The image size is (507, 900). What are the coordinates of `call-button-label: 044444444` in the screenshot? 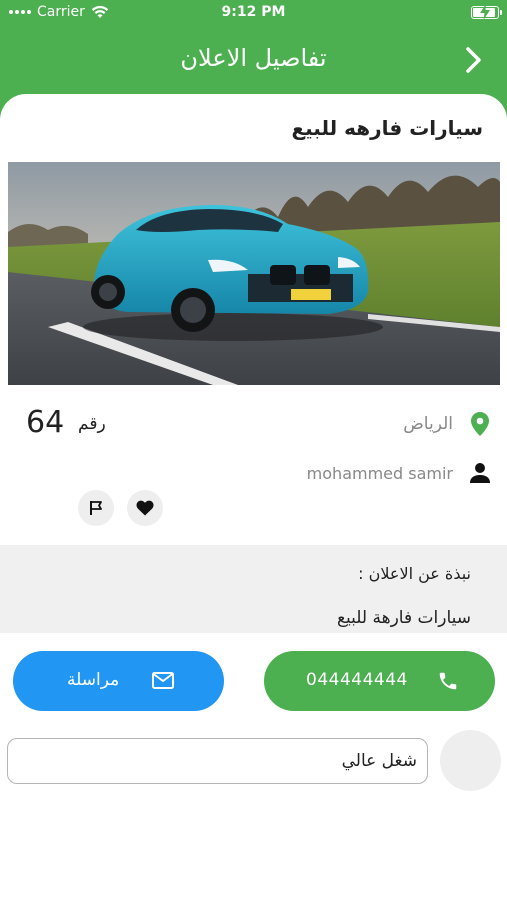 It's located at (357, 680).